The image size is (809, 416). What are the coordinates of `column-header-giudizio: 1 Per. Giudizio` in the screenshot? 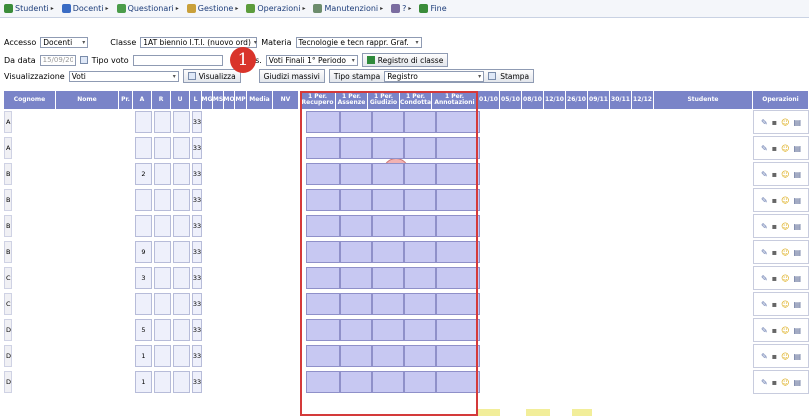 It's located at (384, 100).